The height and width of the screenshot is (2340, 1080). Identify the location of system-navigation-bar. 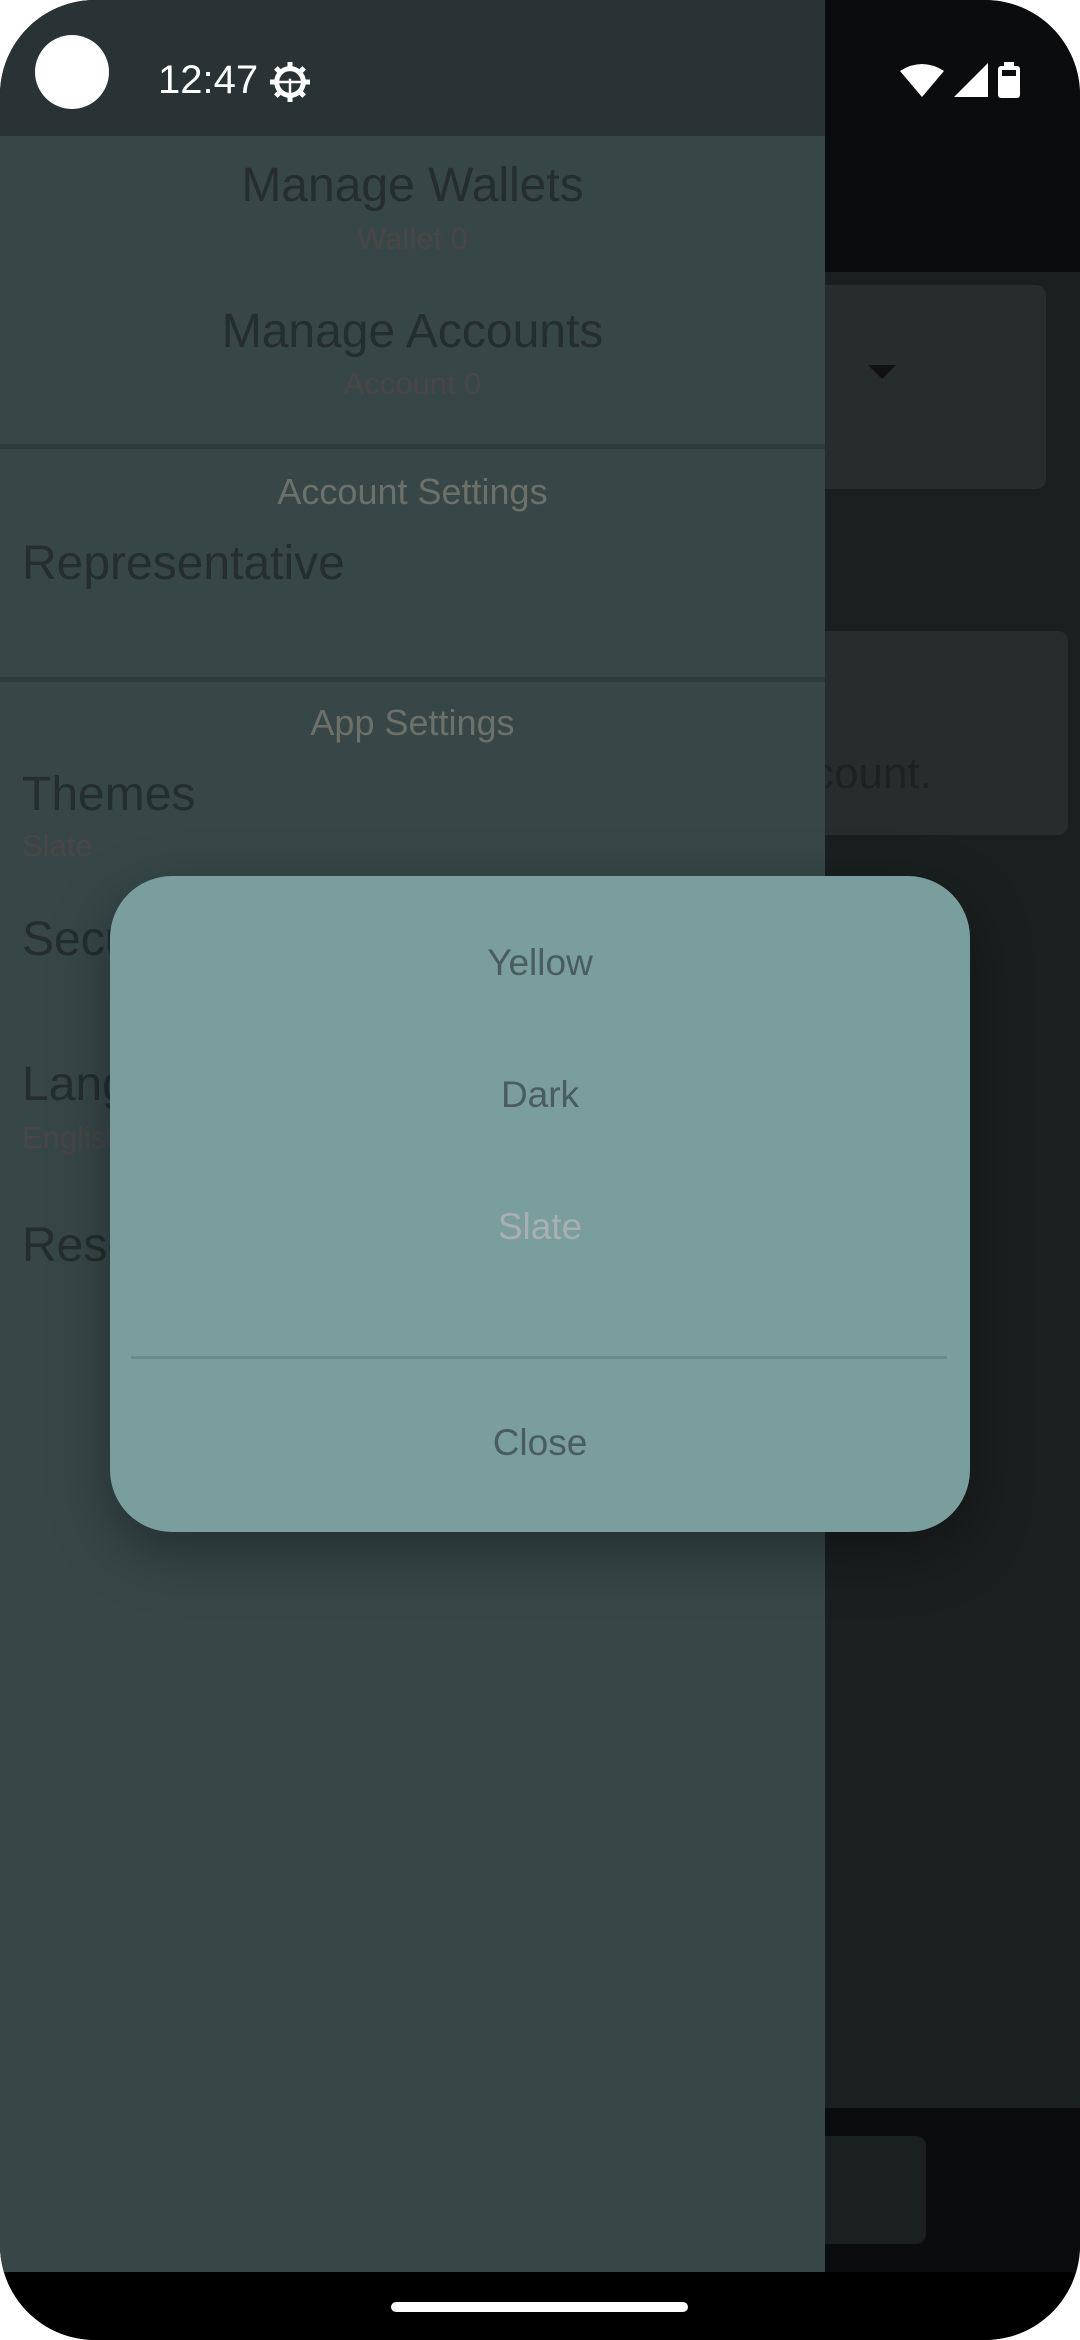
(540, 2306).